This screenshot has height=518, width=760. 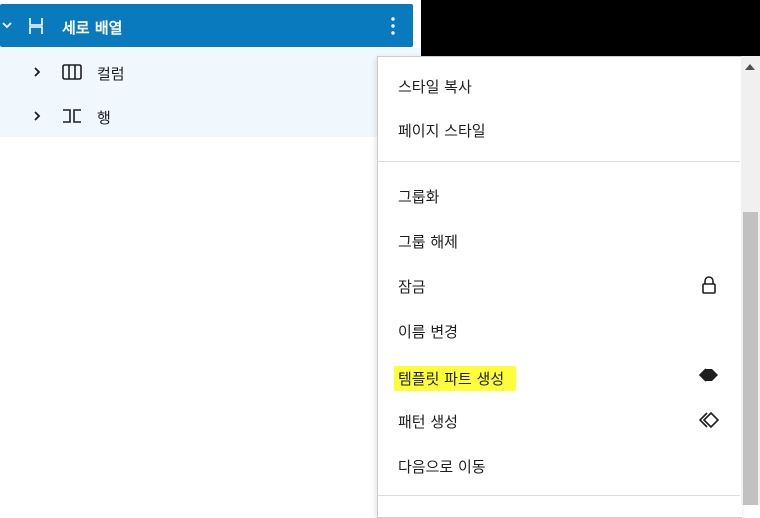 What do you see at coordinates (709, 285) in the screenshot?
I see `lock-icon` at bounding box center [709, 285].